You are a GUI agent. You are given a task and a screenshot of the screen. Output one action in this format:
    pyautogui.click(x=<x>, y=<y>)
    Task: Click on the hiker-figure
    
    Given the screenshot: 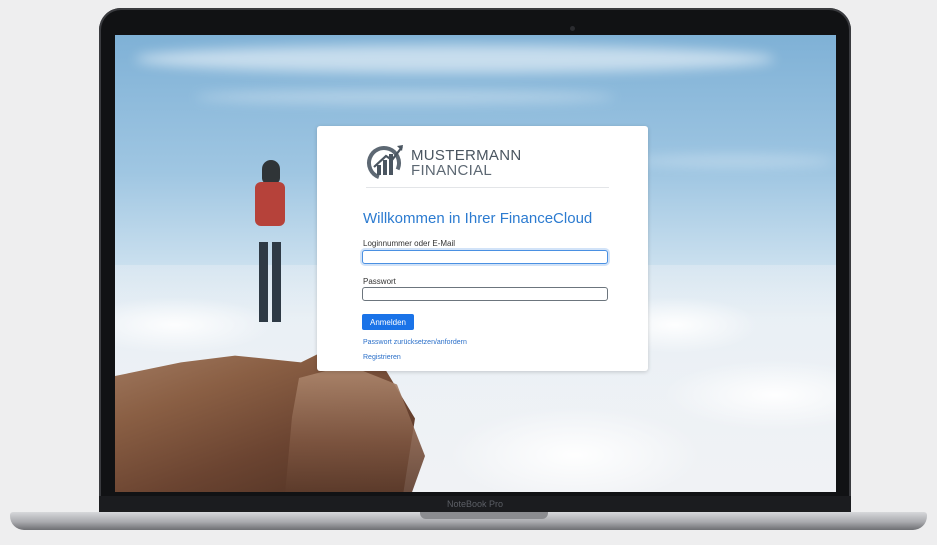 What is the action you would take?
    pyautogui.click(x=270, y=245)
    